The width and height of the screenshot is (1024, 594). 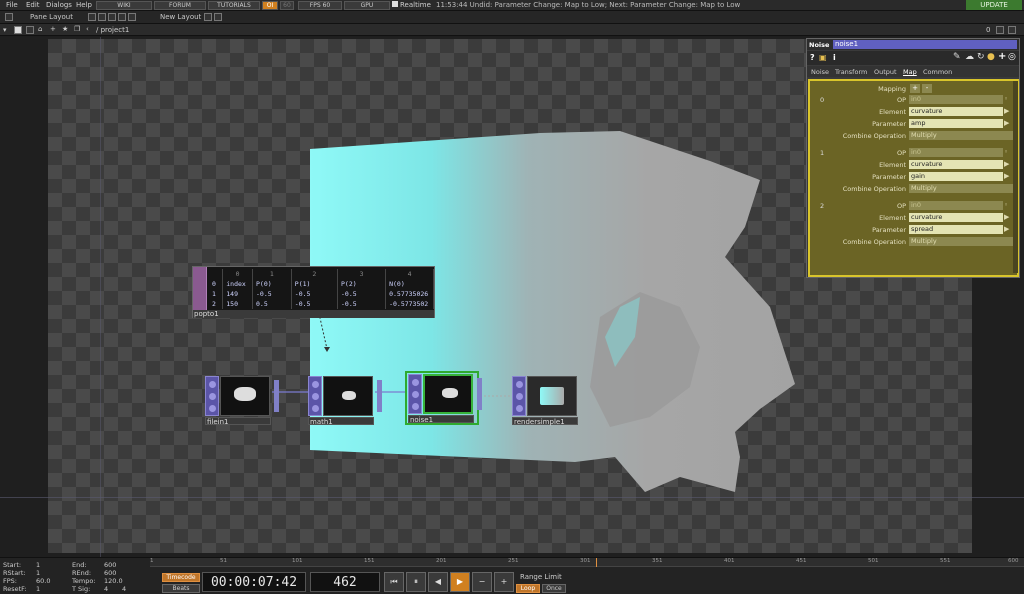 I want to click on pause-icon: ⏸, so click(x=416, y=582).